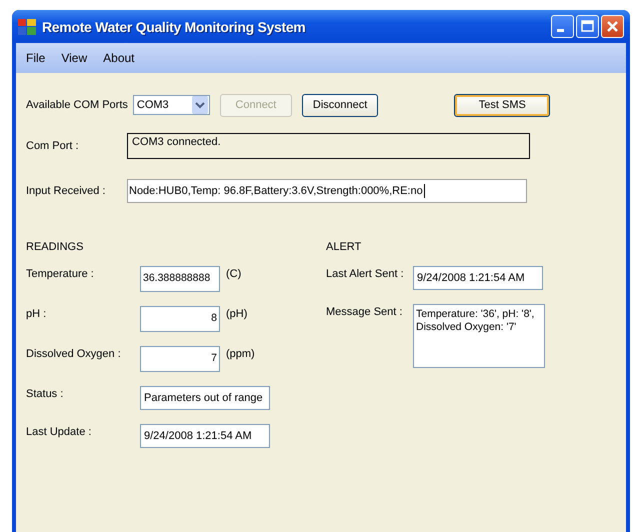 This screenshot has height=532, width=635. I want to click on menu-item: File, so click(36, 58).